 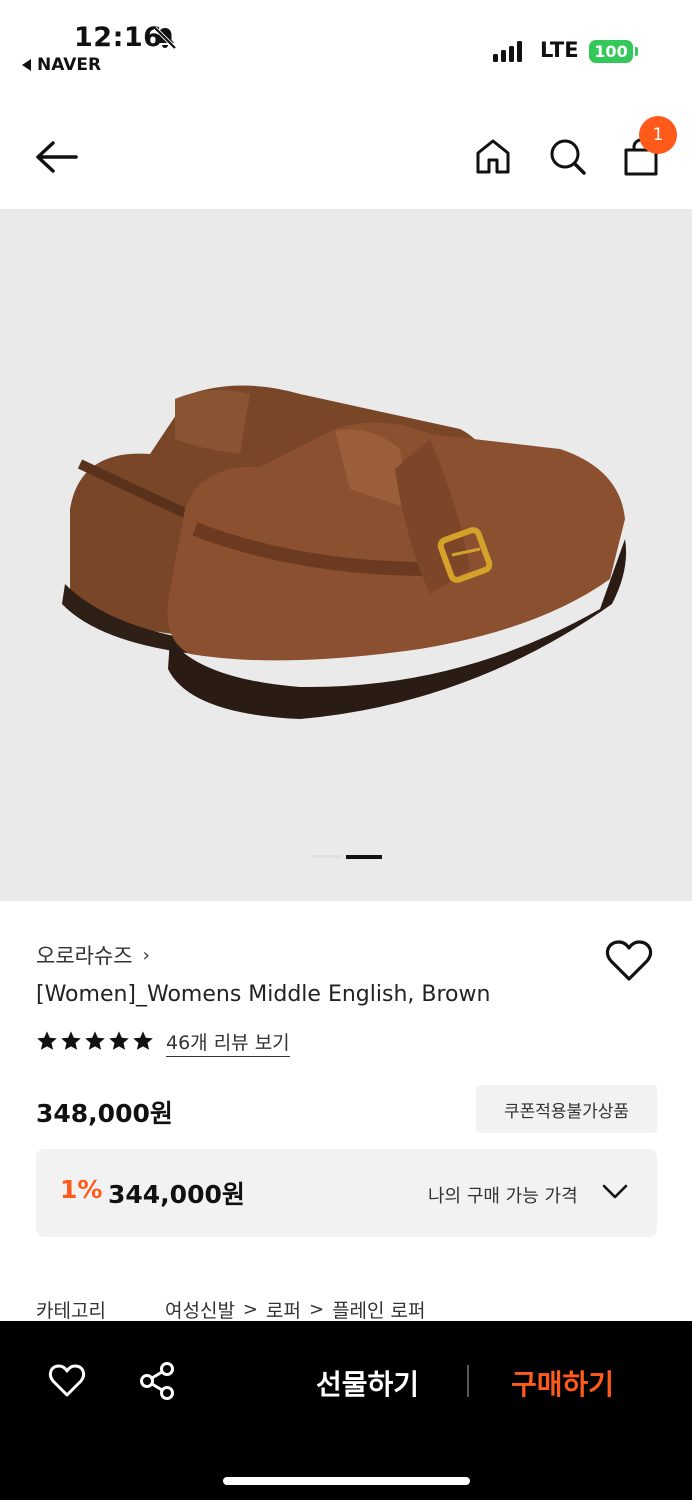 What do you see at coordinates (263, 994) in the screenshot?
I see `product-name: [Women]_Womens Middle English, Brown` at bounding box center [263, 994].